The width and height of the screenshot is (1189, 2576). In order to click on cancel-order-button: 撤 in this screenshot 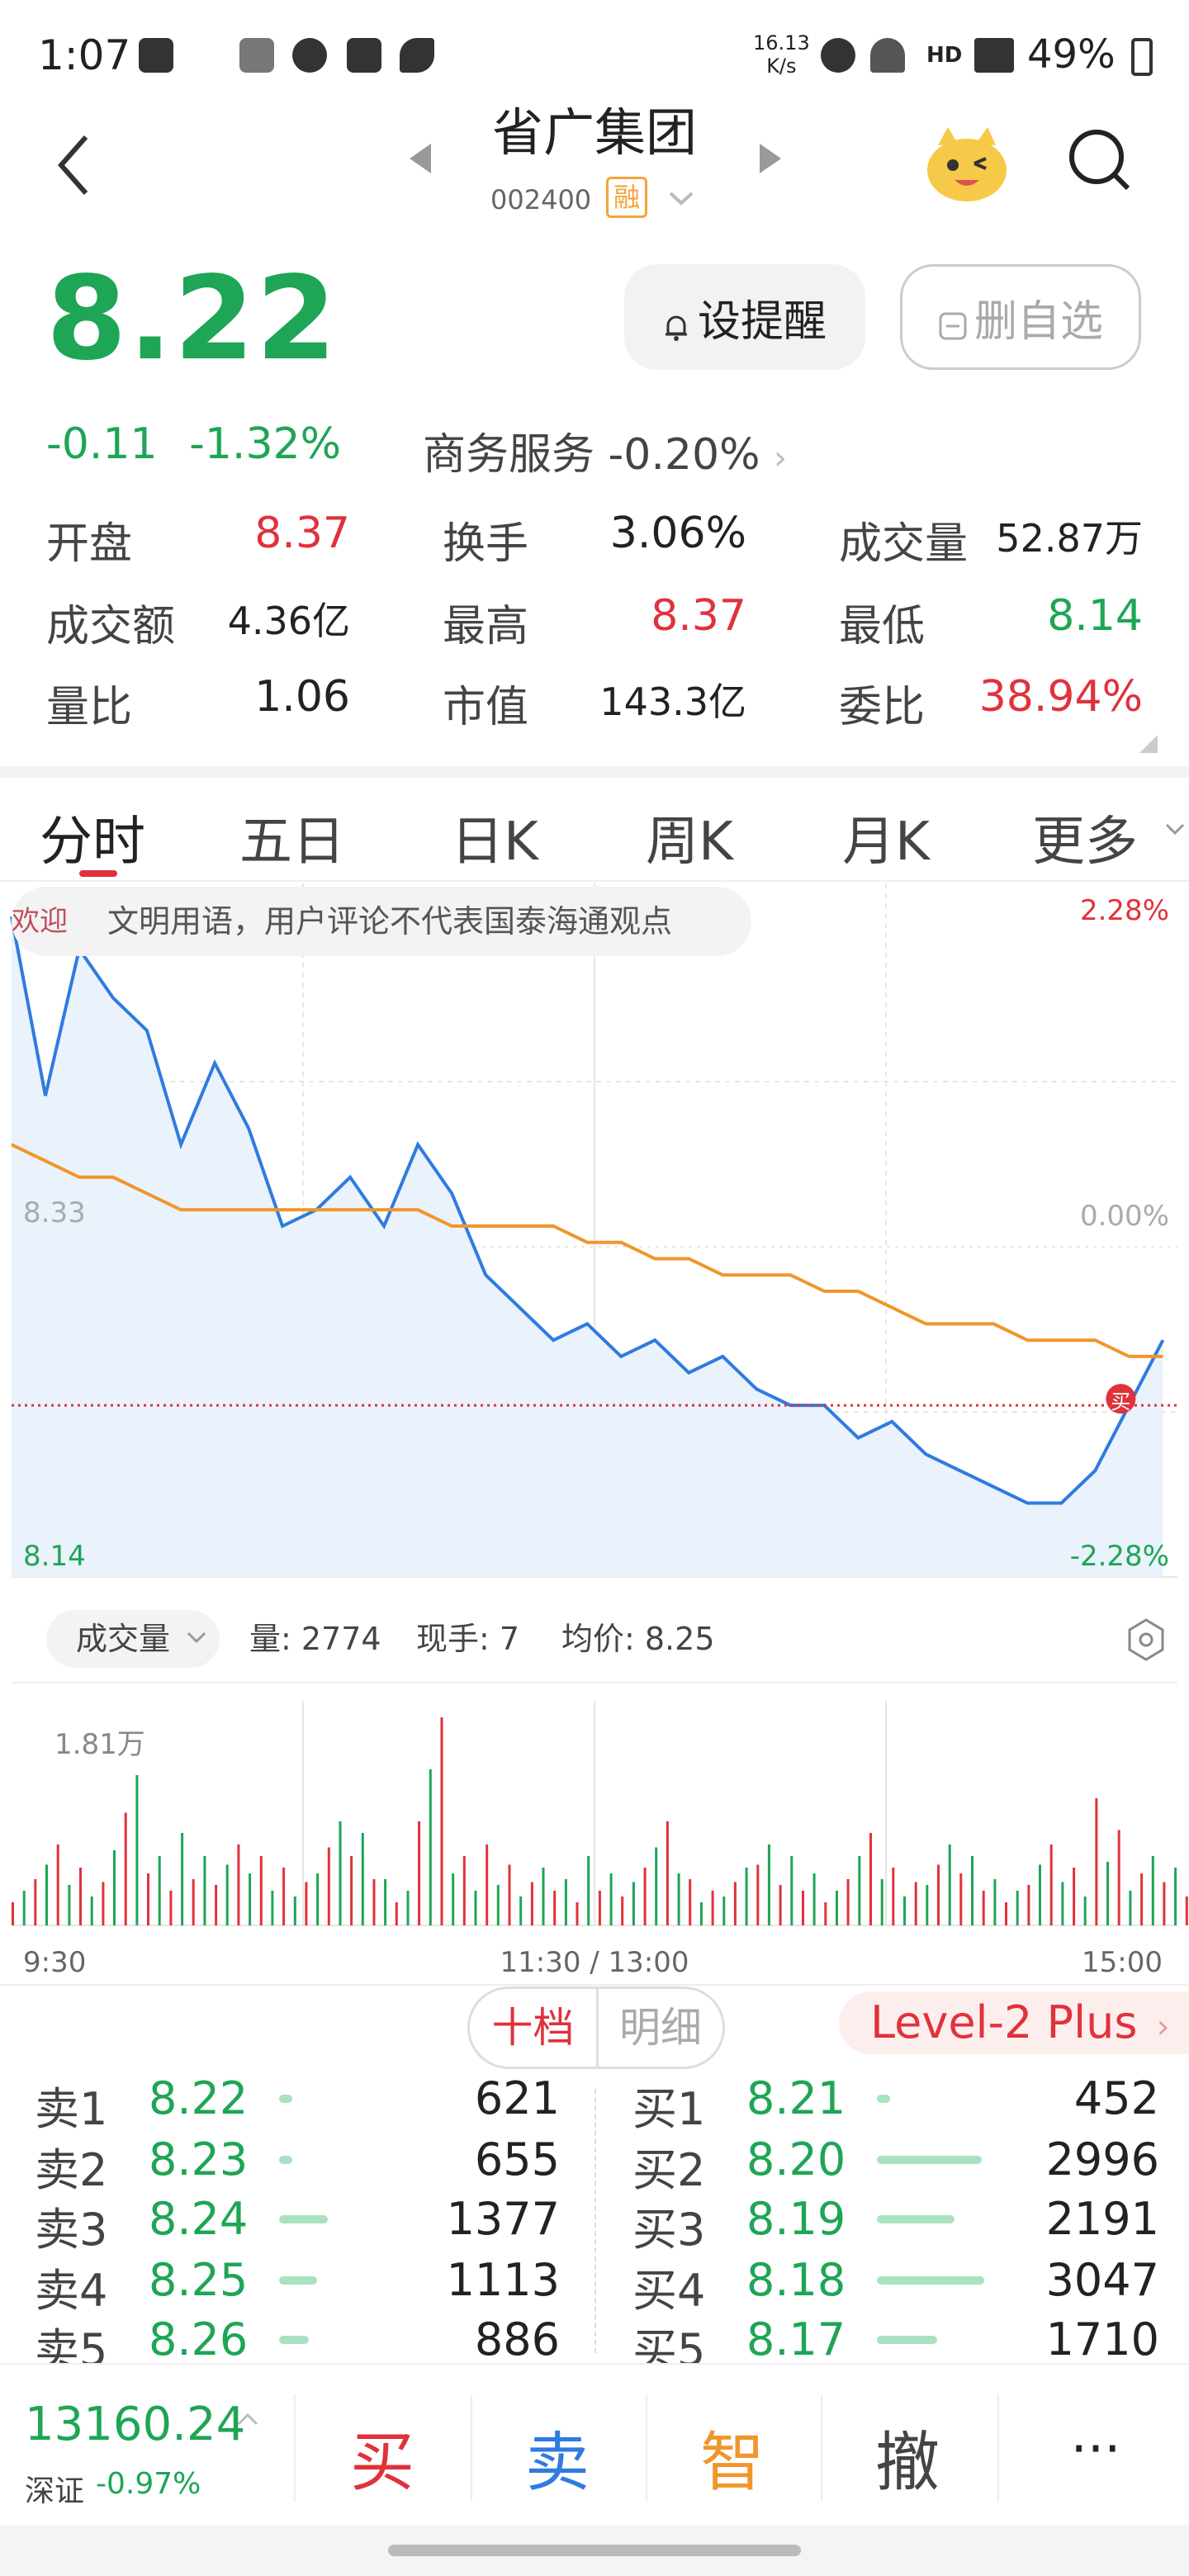, I will do `click(907, 2457)`.